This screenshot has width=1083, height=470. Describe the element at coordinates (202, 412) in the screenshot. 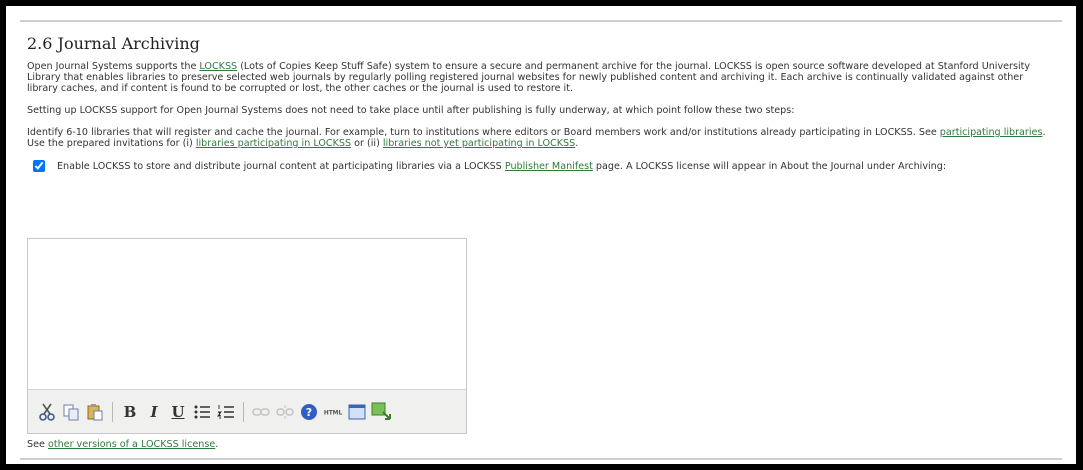

I see `unordered-list-icon` at that location.